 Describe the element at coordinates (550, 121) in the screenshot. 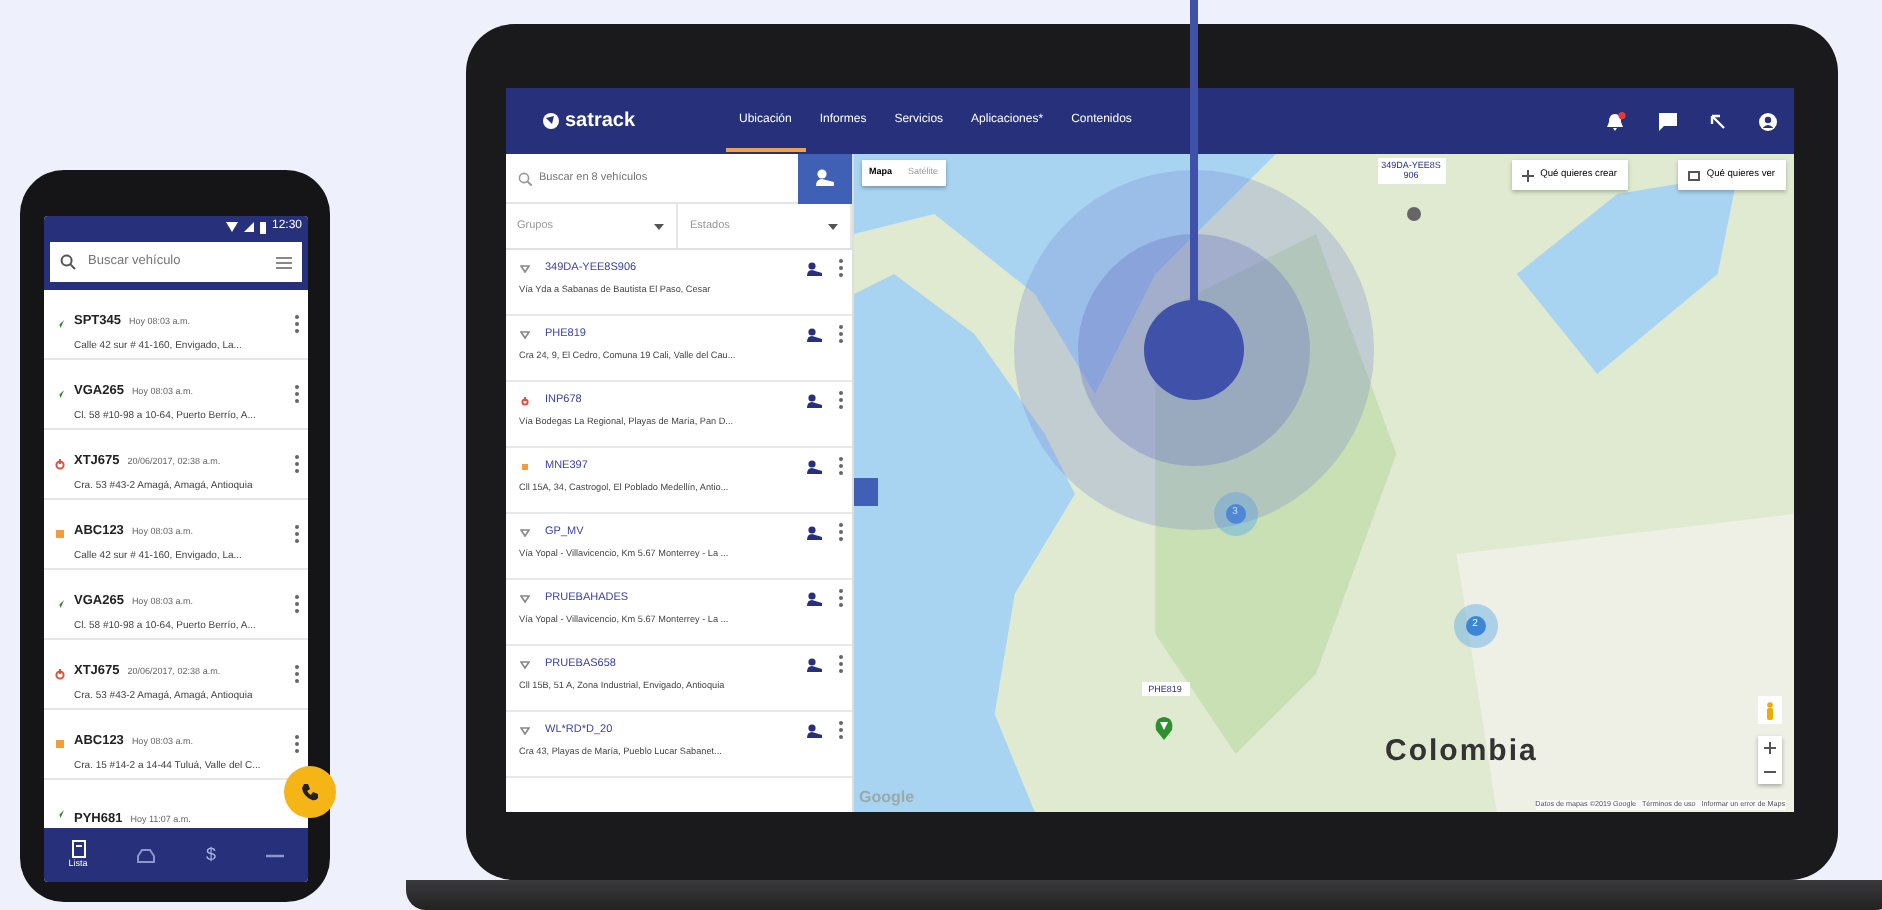

I see `globe-icon` at that location.